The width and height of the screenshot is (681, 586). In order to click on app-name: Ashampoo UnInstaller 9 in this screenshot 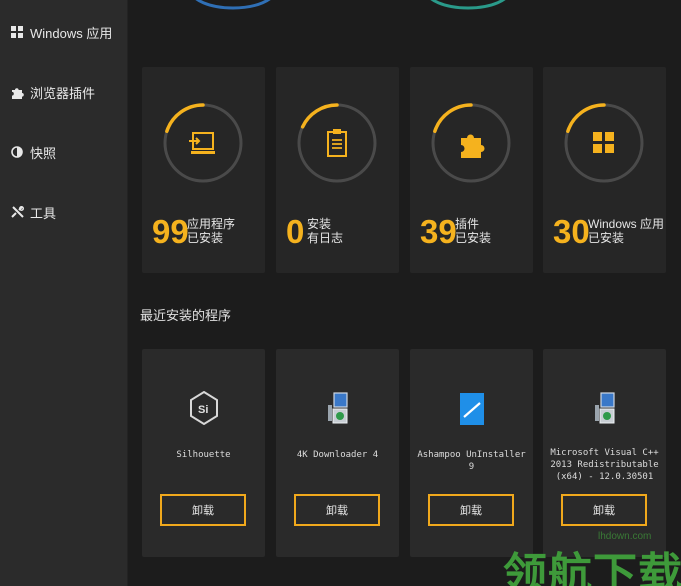, I will do `click(471, 461)`.